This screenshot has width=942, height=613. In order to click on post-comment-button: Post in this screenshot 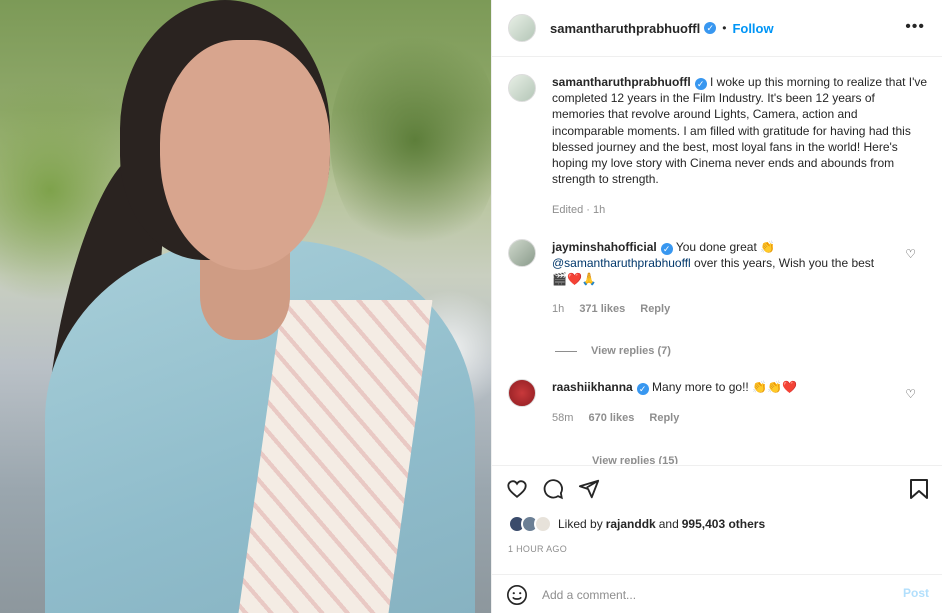, I will do `click(916, 593)`.